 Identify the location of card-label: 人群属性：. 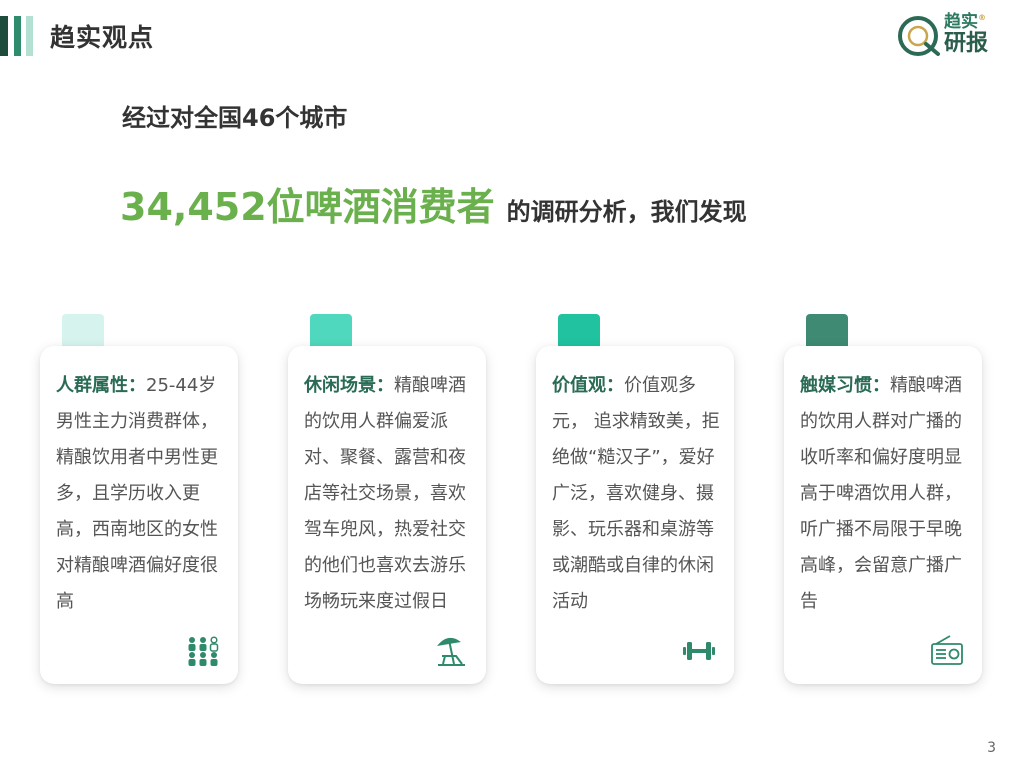
(101, 385).